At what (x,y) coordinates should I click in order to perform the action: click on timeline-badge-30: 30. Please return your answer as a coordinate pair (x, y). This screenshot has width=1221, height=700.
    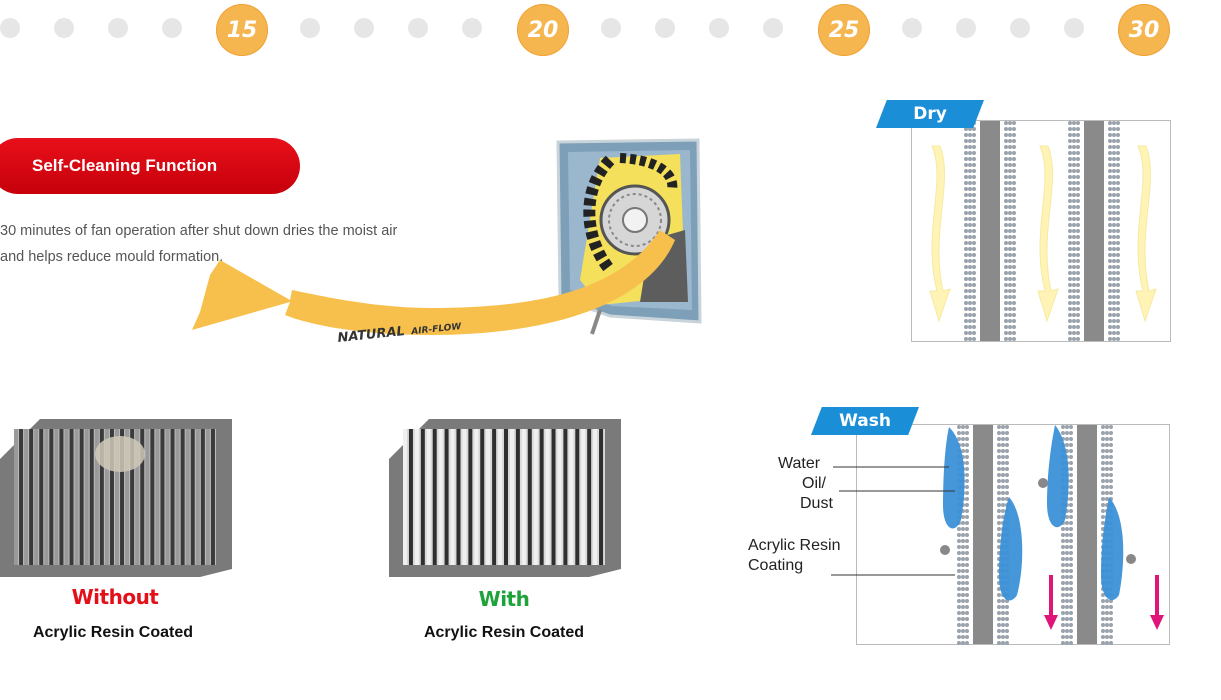
    Looking at the image, I should click on (1144, 30).